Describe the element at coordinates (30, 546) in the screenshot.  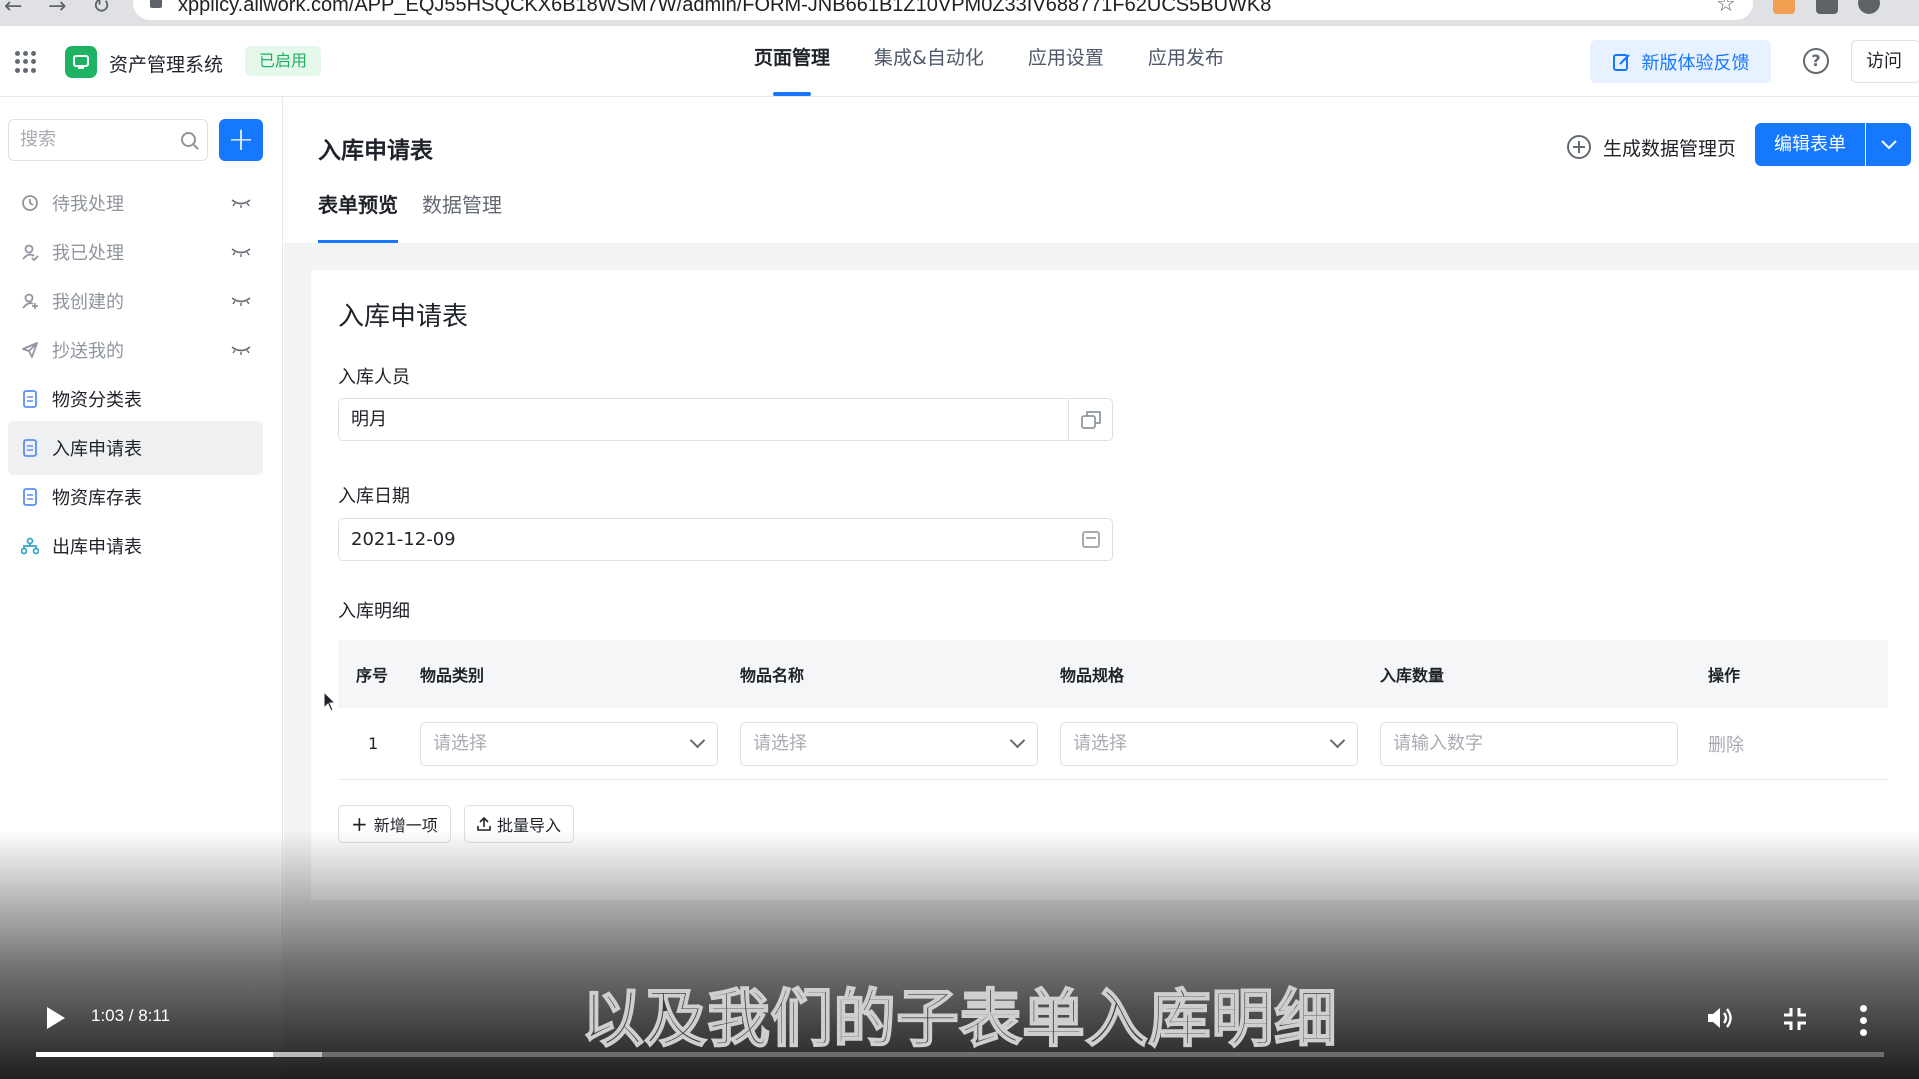
I see `flow-icon` at that location.